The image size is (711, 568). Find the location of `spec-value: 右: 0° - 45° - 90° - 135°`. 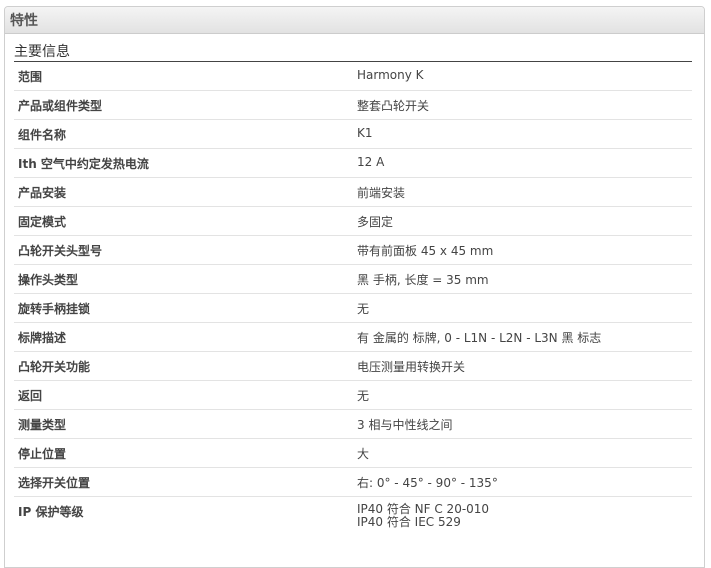

spec-value: 右: 0° - 45° - 90° - 135° is located at coordinates (427, 483).